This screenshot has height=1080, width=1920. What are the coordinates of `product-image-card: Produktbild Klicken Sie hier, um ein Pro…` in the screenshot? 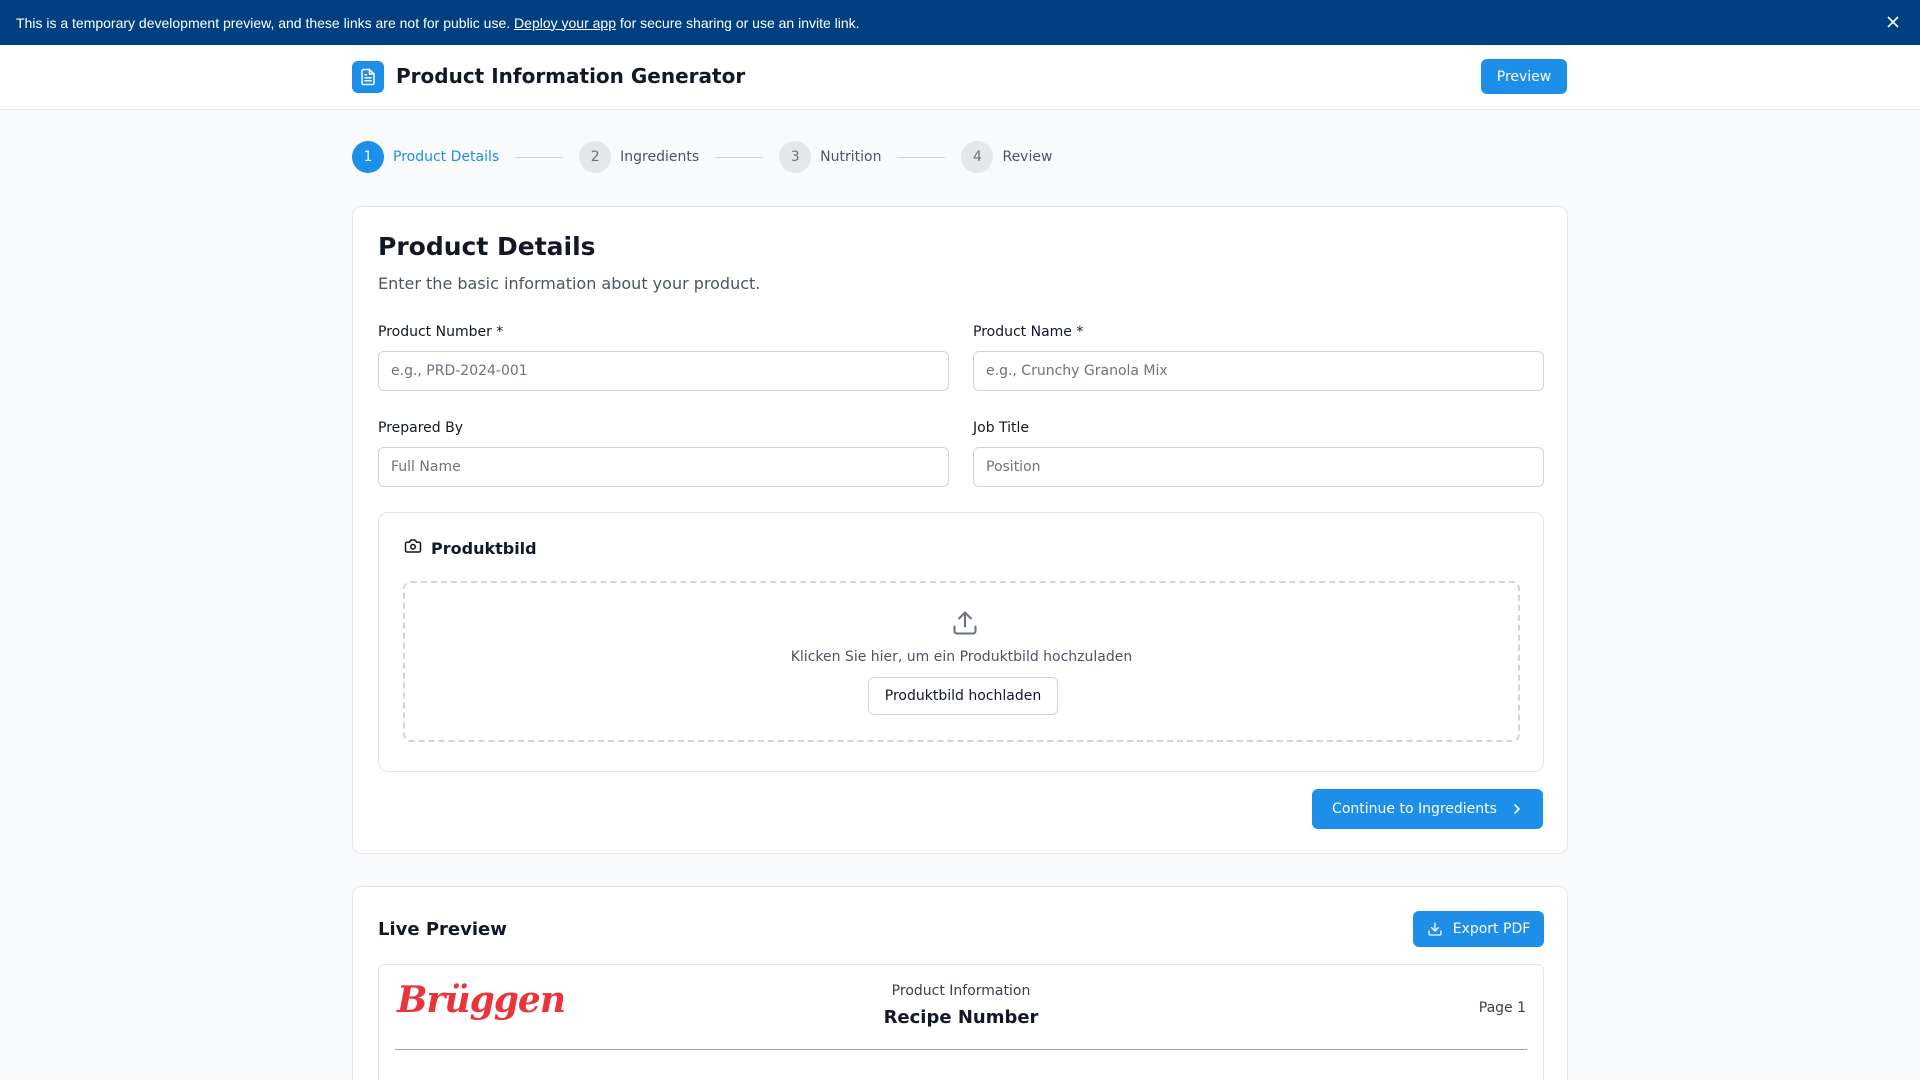 It's located at (961, 642).